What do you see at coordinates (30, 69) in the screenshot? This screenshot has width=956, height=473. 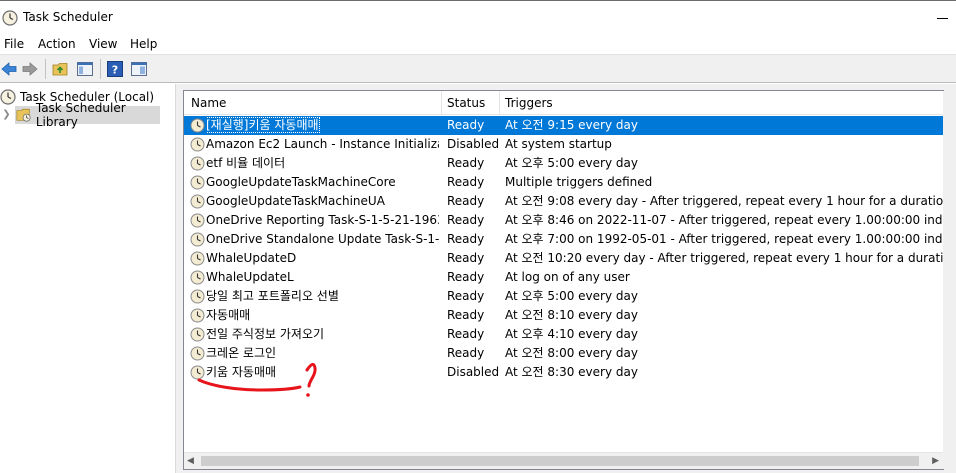 I see `forward-icon` at bounding box center [30, 69].